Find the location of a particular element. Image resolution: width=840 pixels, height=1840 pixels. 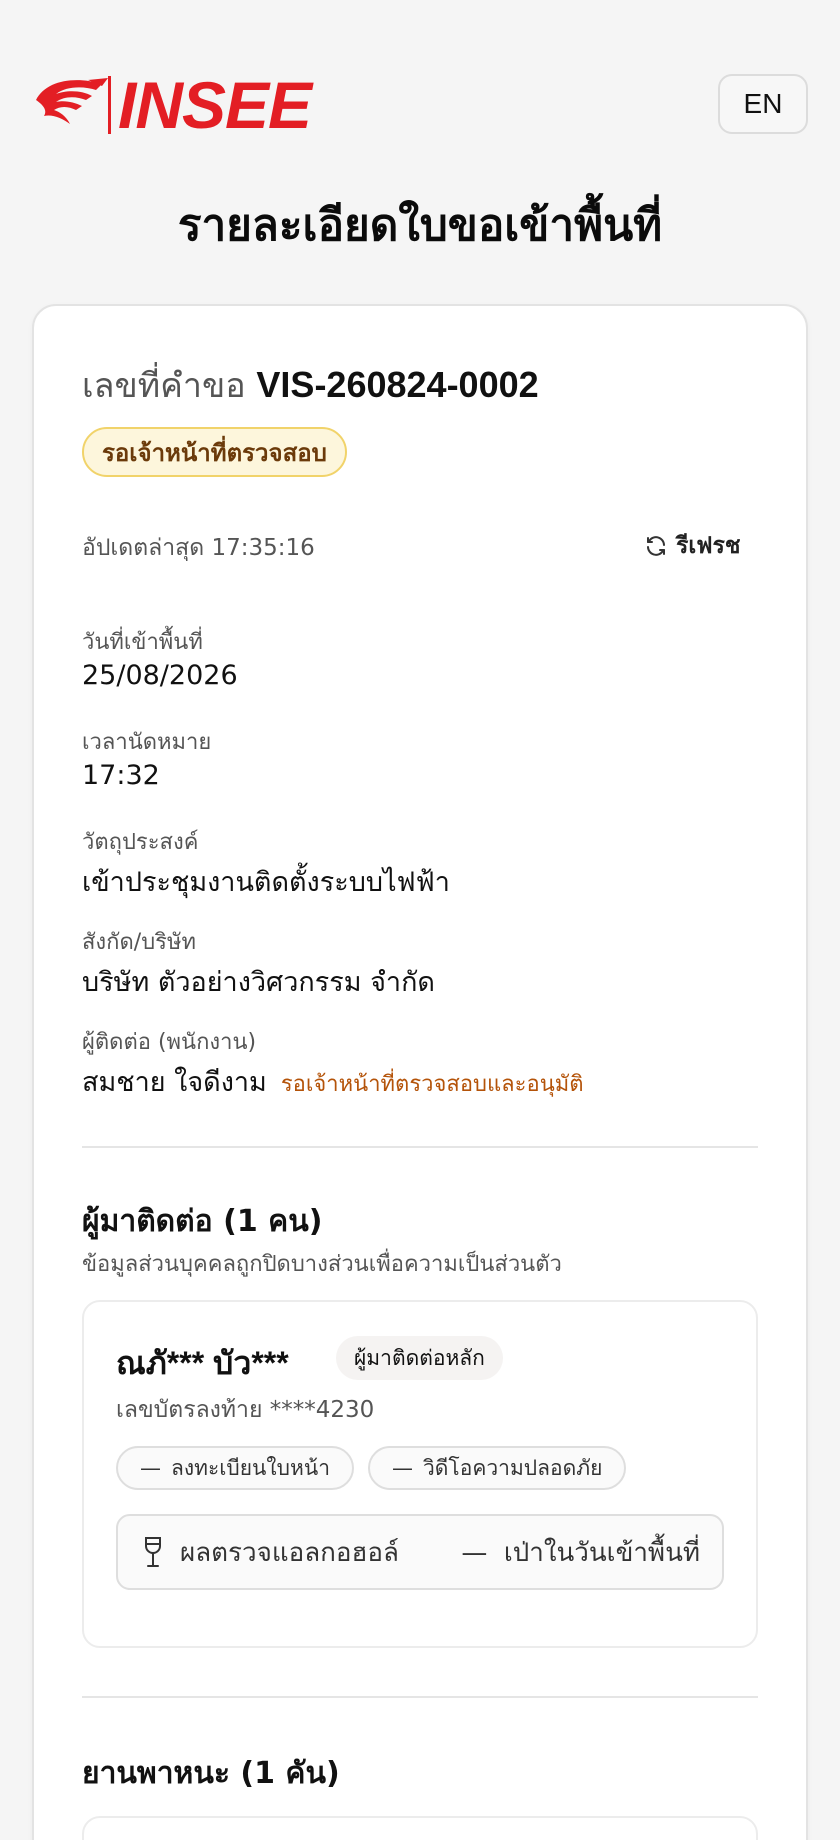

entry-date-label: วันที่เข้าพื้นที่ is located at coordinates (142, 642).